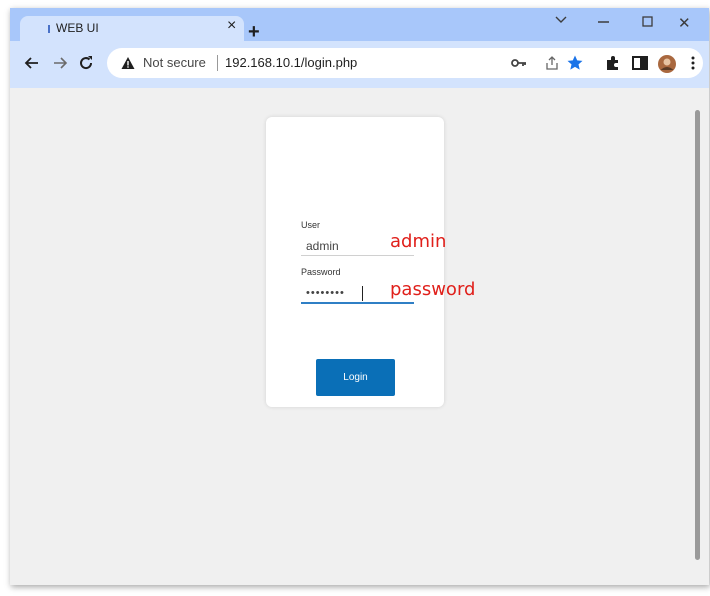 This screenshot has width=710, height=596. What do you see at coordinates (613, 63) in the screenshot?
I see `extensions-puzzle-icon` at bounding box center [613, 63].